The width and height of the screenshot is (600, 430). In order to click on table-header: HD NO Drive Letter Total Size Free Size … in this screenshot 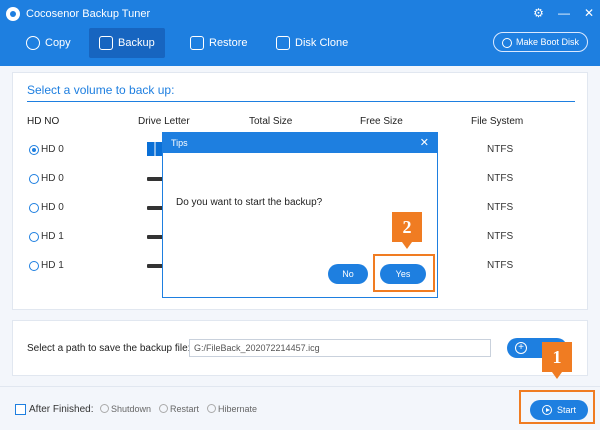, I will do `click(301, 123)`.